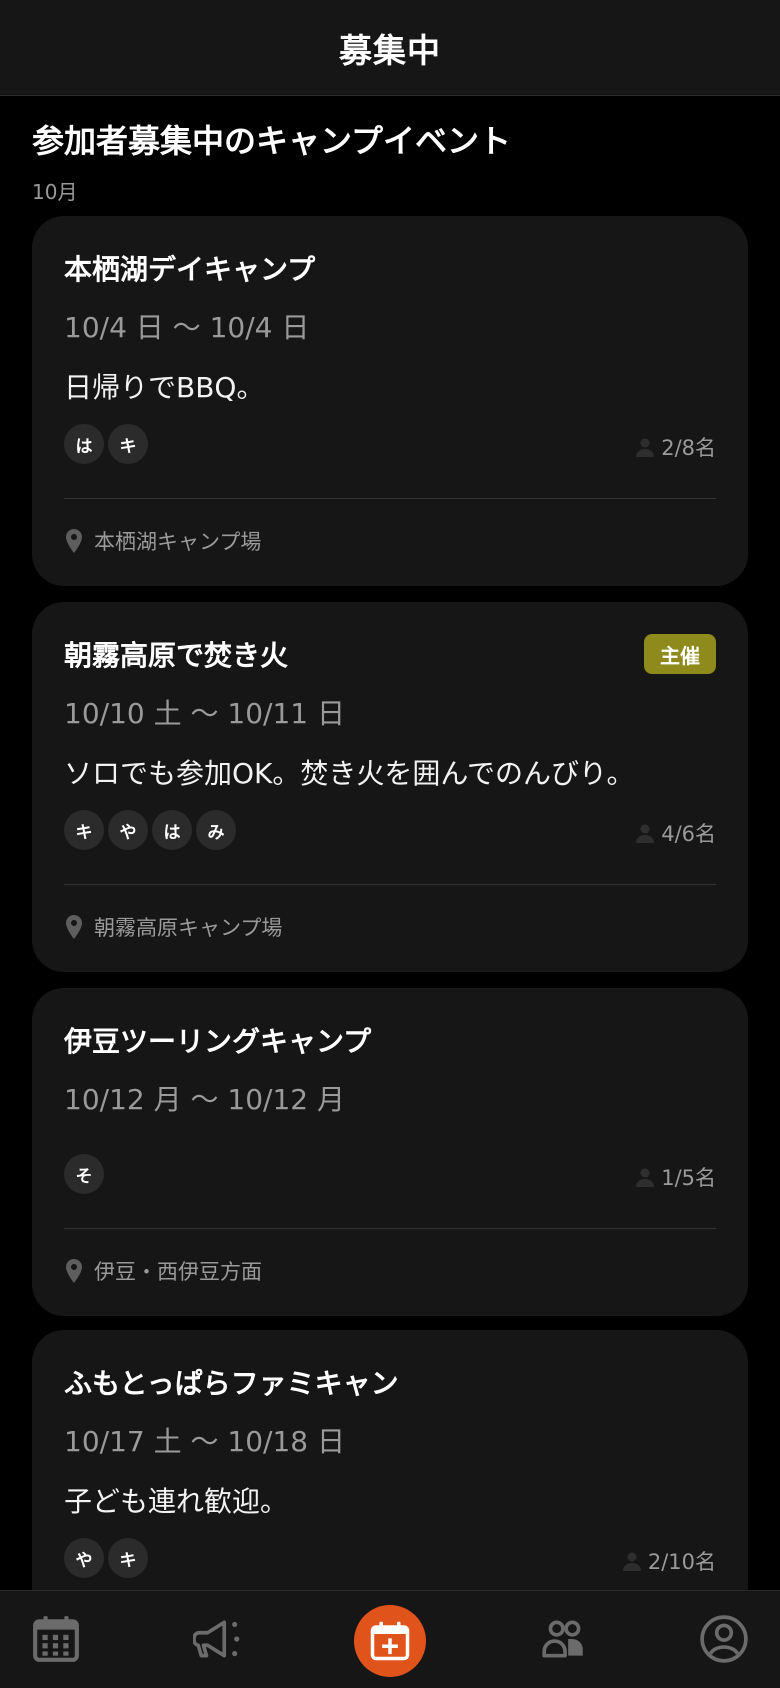 The height and width of the screenshot is (1688, 780). I want to click on nav-profile, so click(724, 1639).